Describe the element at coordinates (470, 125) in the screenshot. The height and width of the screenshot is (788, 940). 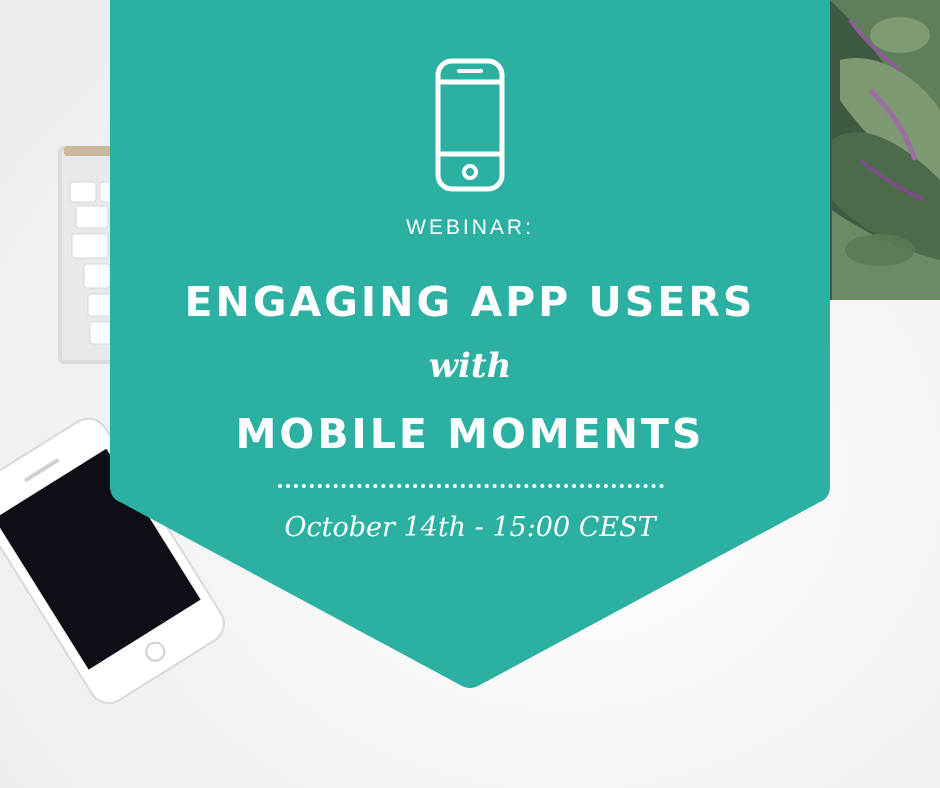
I see `smartphone-icon` at that location.